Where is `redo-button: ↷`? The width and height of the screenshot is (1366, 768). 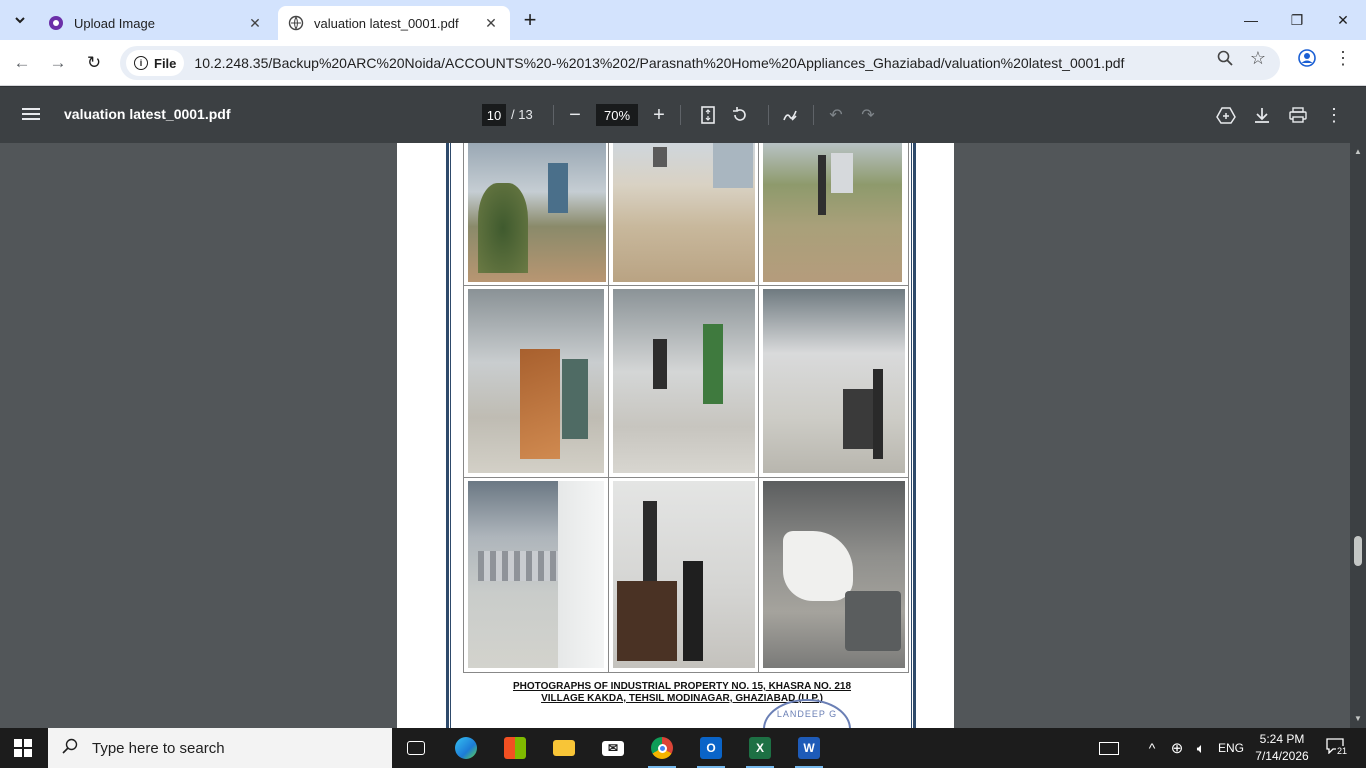 redo-button: ↷ is located at coordinates (868, 115).